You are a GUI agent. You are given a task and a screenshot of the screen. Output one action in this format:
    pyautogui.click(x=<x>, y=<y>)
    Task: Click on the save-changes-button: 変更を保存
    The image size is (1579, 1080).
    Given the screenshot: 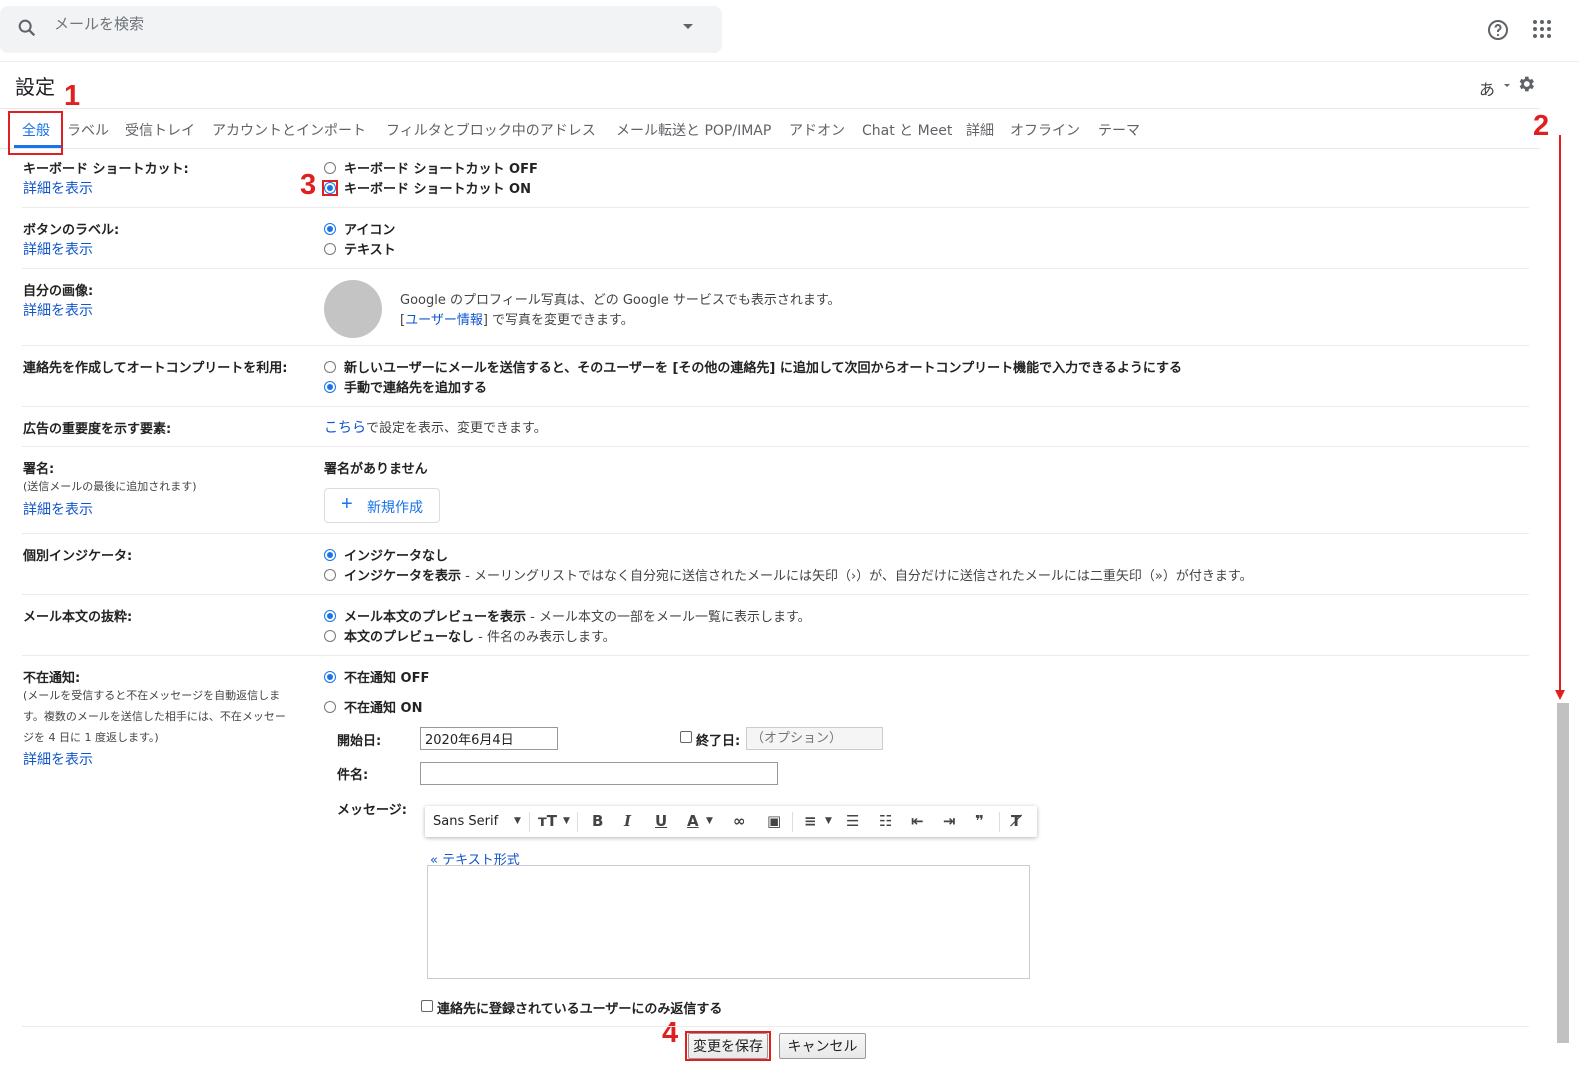 What is the action you would take?
    pyautogui.click(x=728, y=1046)
    